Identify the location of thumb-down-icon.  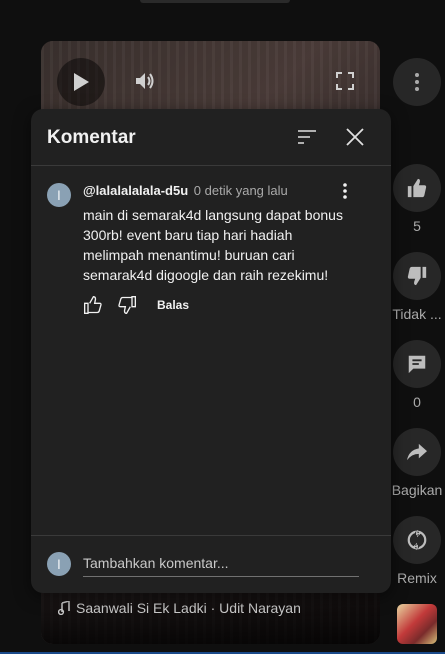
(417, 276).